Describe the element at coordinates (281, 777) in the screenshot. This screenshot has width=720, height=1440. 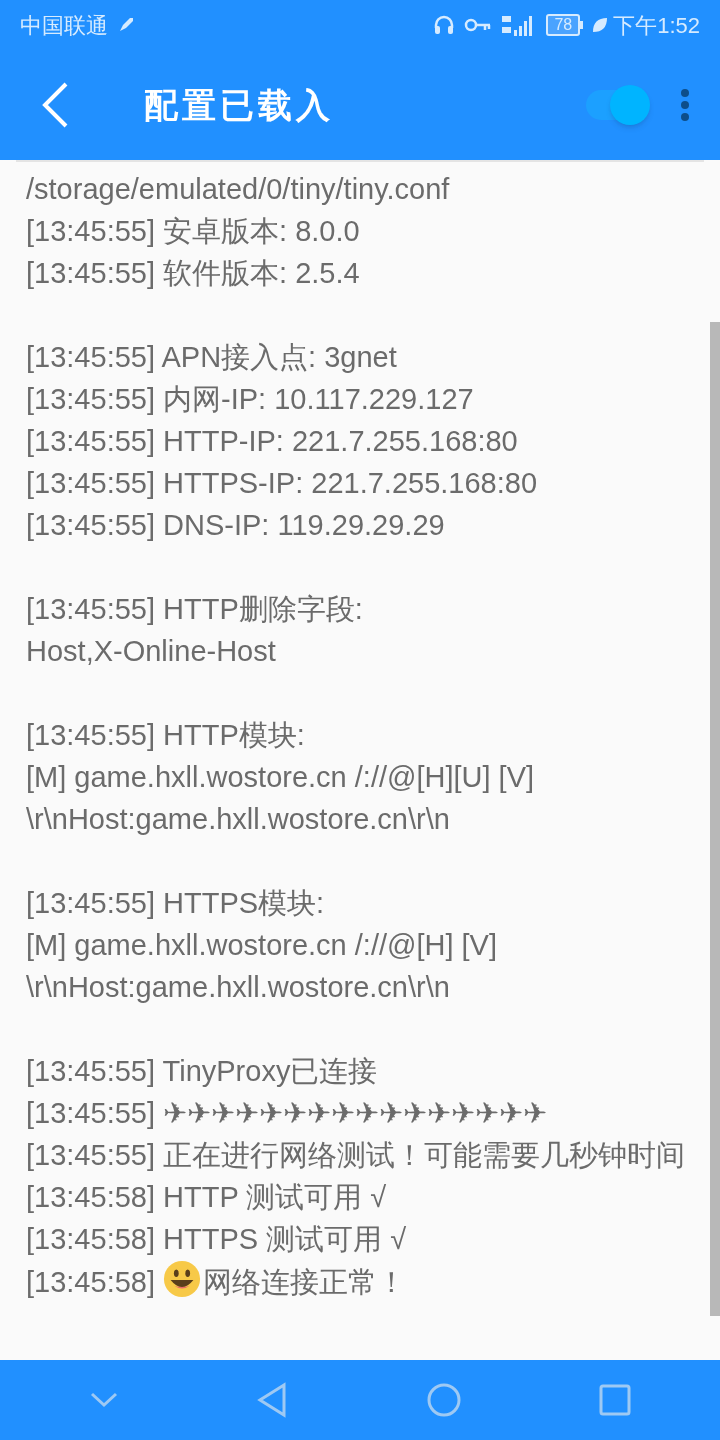
I see `log-line: [M] game.hxll.wostore.cn /://@[H][U] [V]` at that location.